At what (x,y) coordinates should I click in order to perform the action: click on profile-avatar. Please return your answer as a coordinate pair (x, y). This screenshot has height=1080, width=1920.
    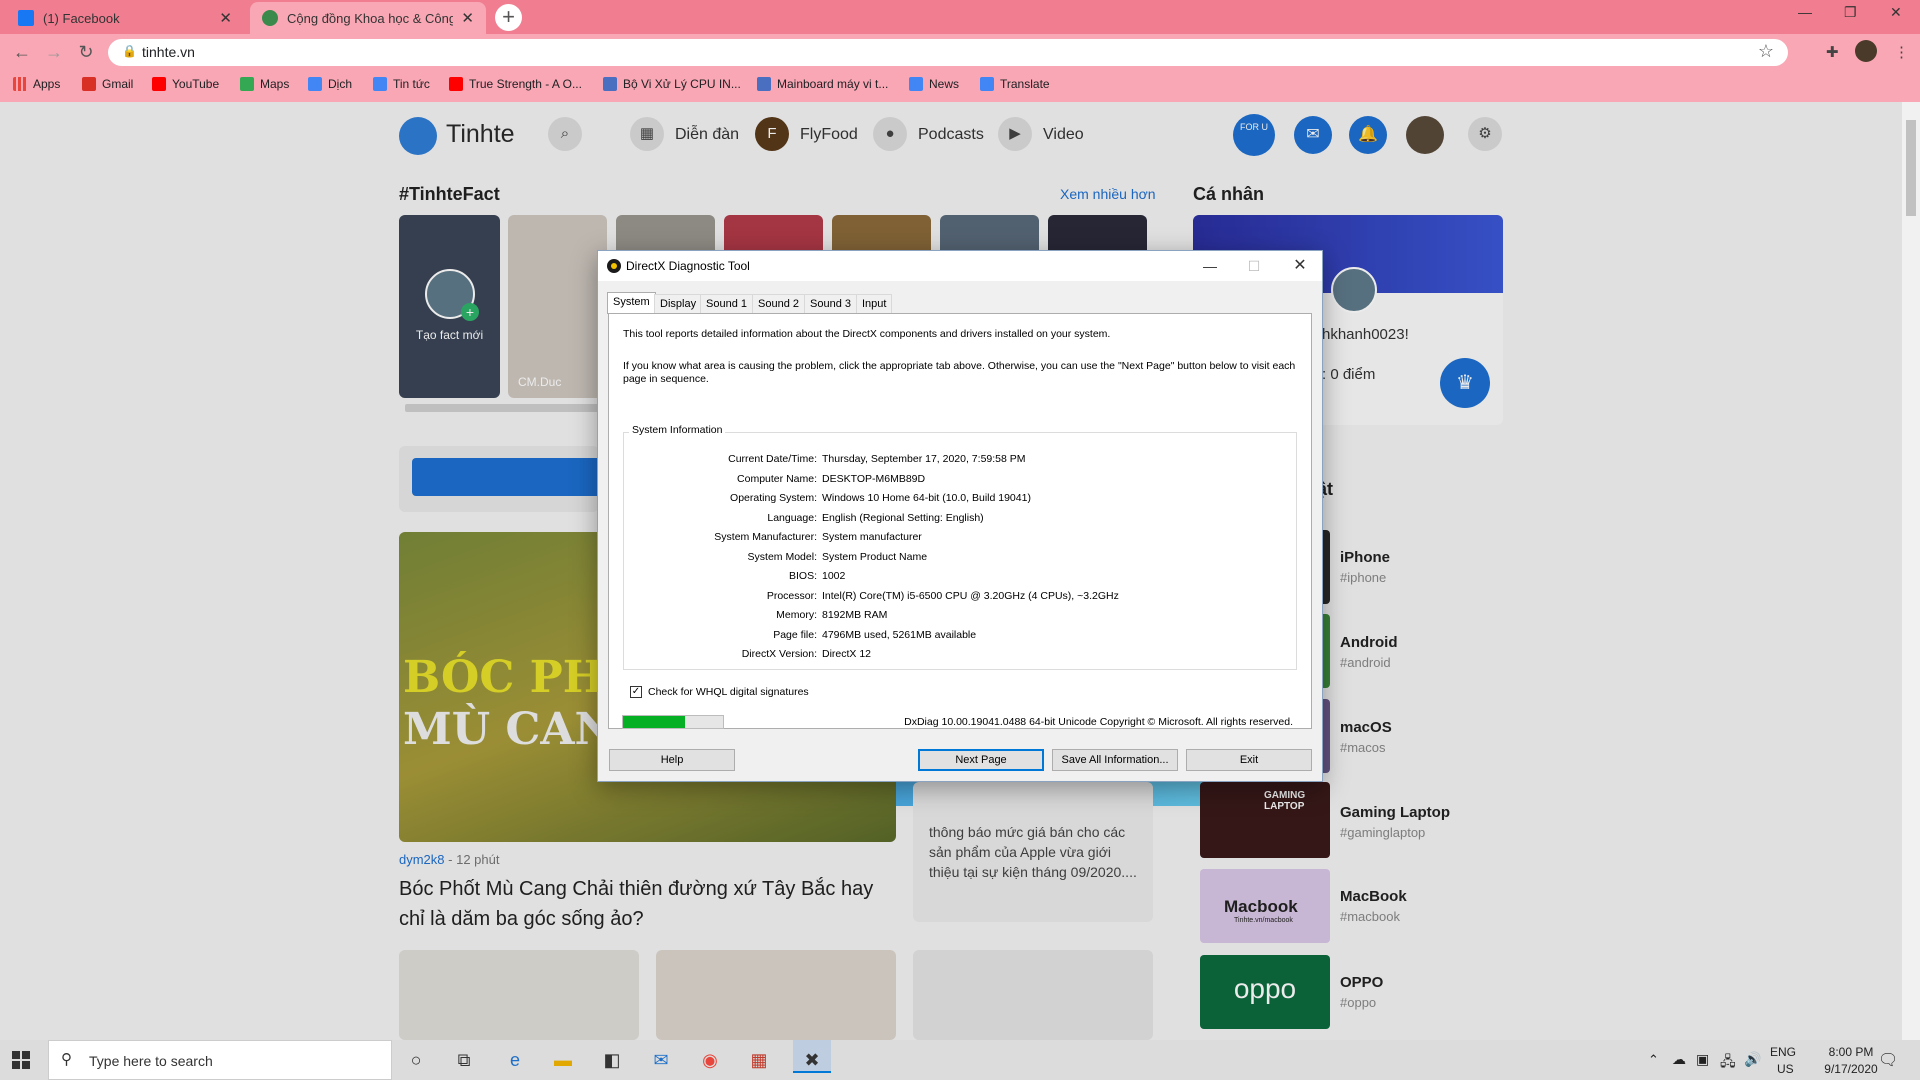
    Looking at the image, I should click on (1866, 51).